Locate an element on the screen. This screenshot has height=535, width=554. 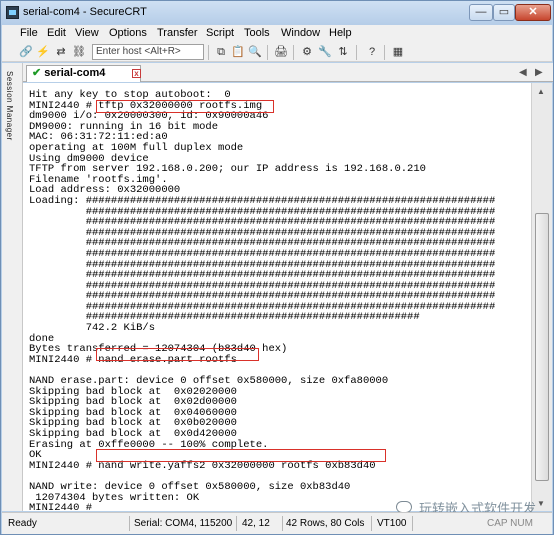
menu-tools: Tools is located at coordinates (257, 33).